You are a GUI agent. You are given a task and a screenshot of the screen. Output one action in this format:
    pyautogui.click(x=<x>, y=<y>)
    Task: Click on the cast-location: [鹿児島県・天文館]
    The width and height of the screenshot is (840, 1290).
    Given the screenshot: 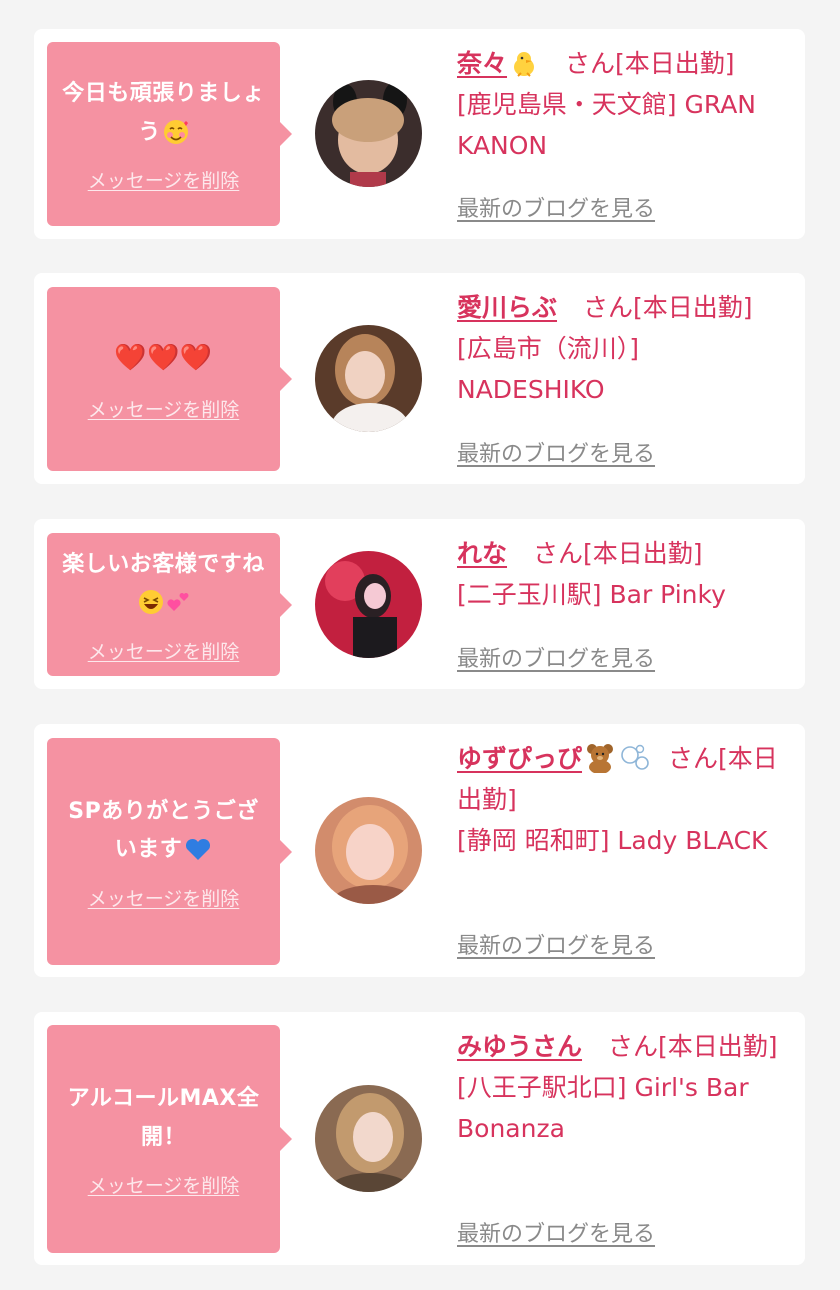 What is the action you would take?
    pyautogui.click(x=567, y=104)
    